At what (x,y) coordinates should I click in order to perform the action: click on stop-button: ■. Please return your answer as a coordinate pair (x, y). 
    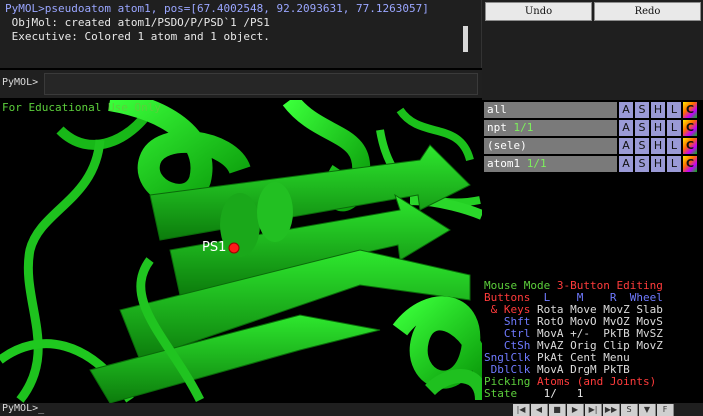
    Looking at the image, I should click on (557, 410).